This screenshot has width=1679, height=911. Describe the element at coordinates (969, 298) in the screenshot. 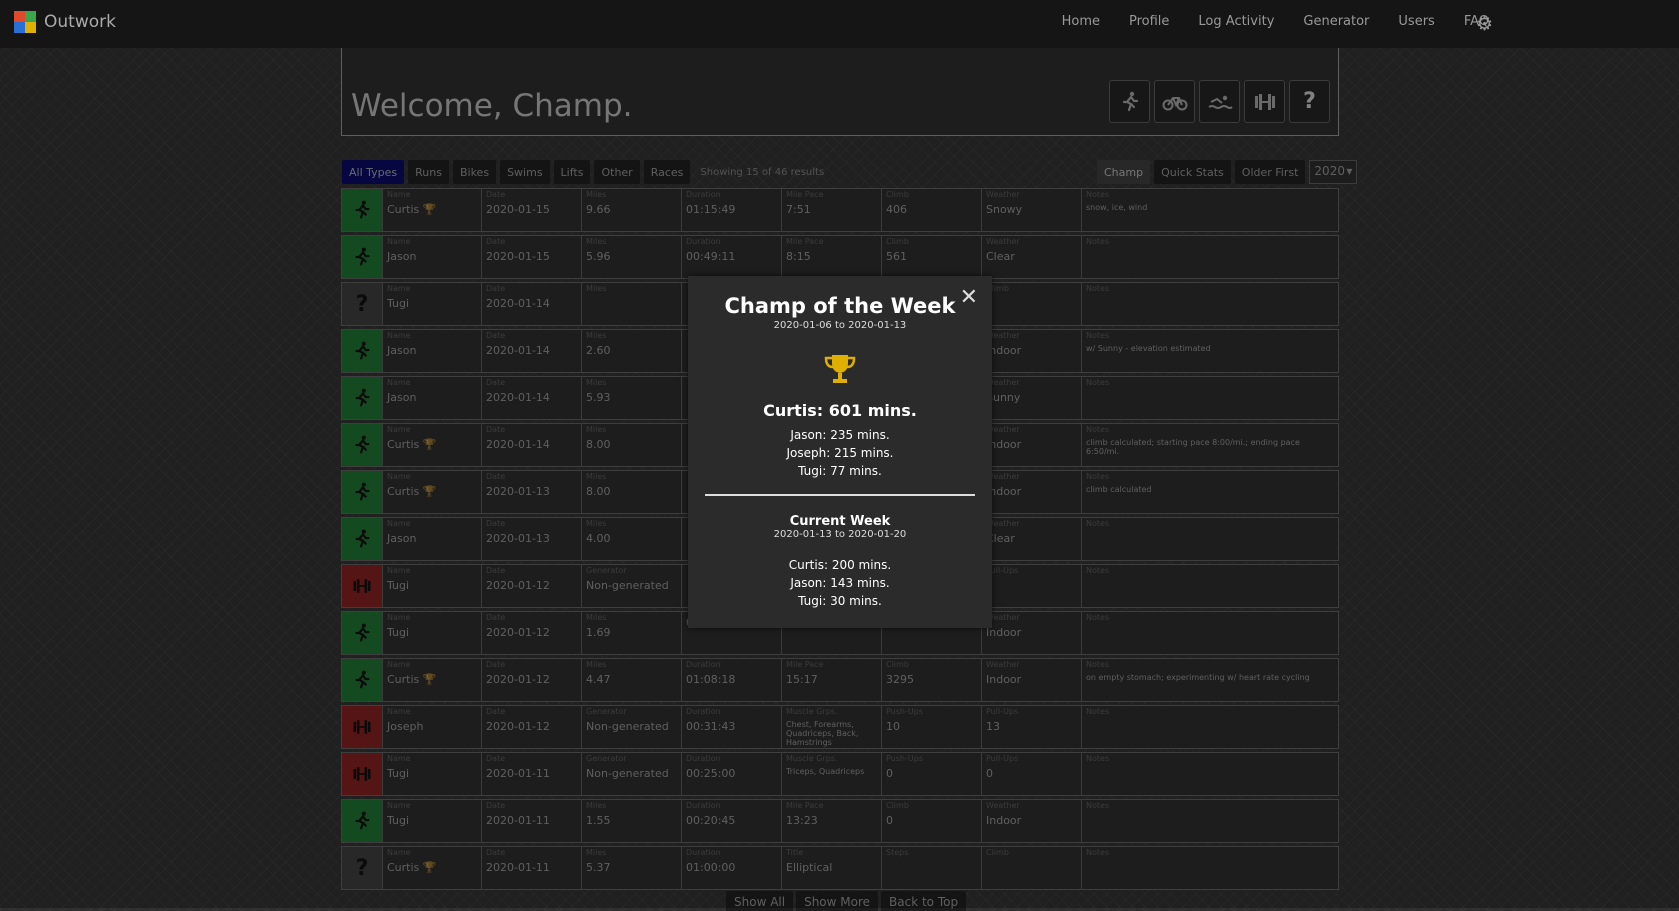

I see `close-icon: ✕` at that location.